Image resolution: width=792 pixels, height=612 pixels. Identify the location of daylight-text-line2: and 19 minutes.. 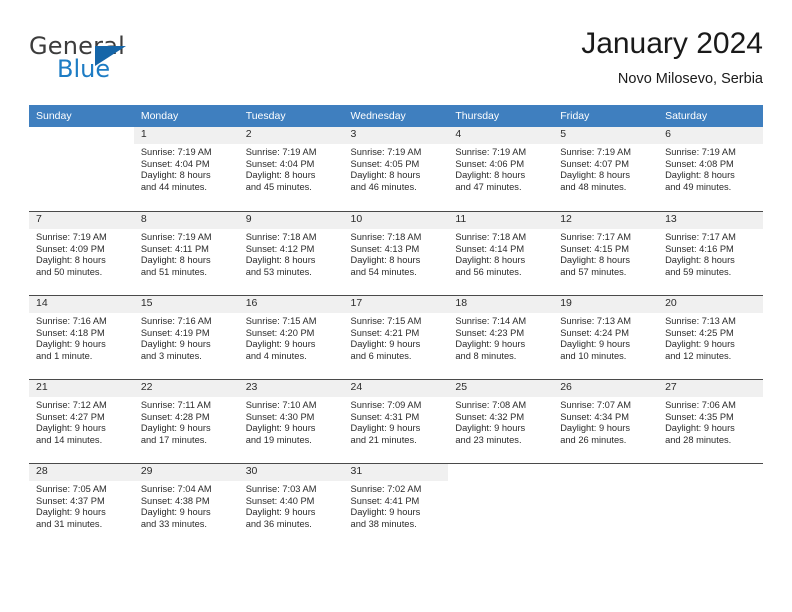
(278, 439).